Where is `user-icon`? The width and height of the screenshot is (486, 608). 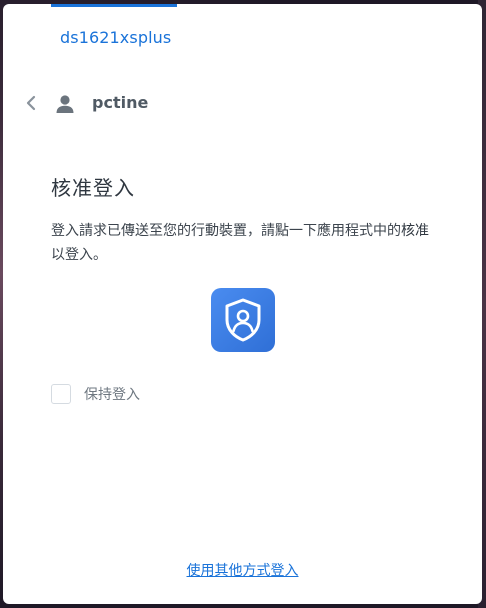
user-icon is located at coordinates (65, 104).